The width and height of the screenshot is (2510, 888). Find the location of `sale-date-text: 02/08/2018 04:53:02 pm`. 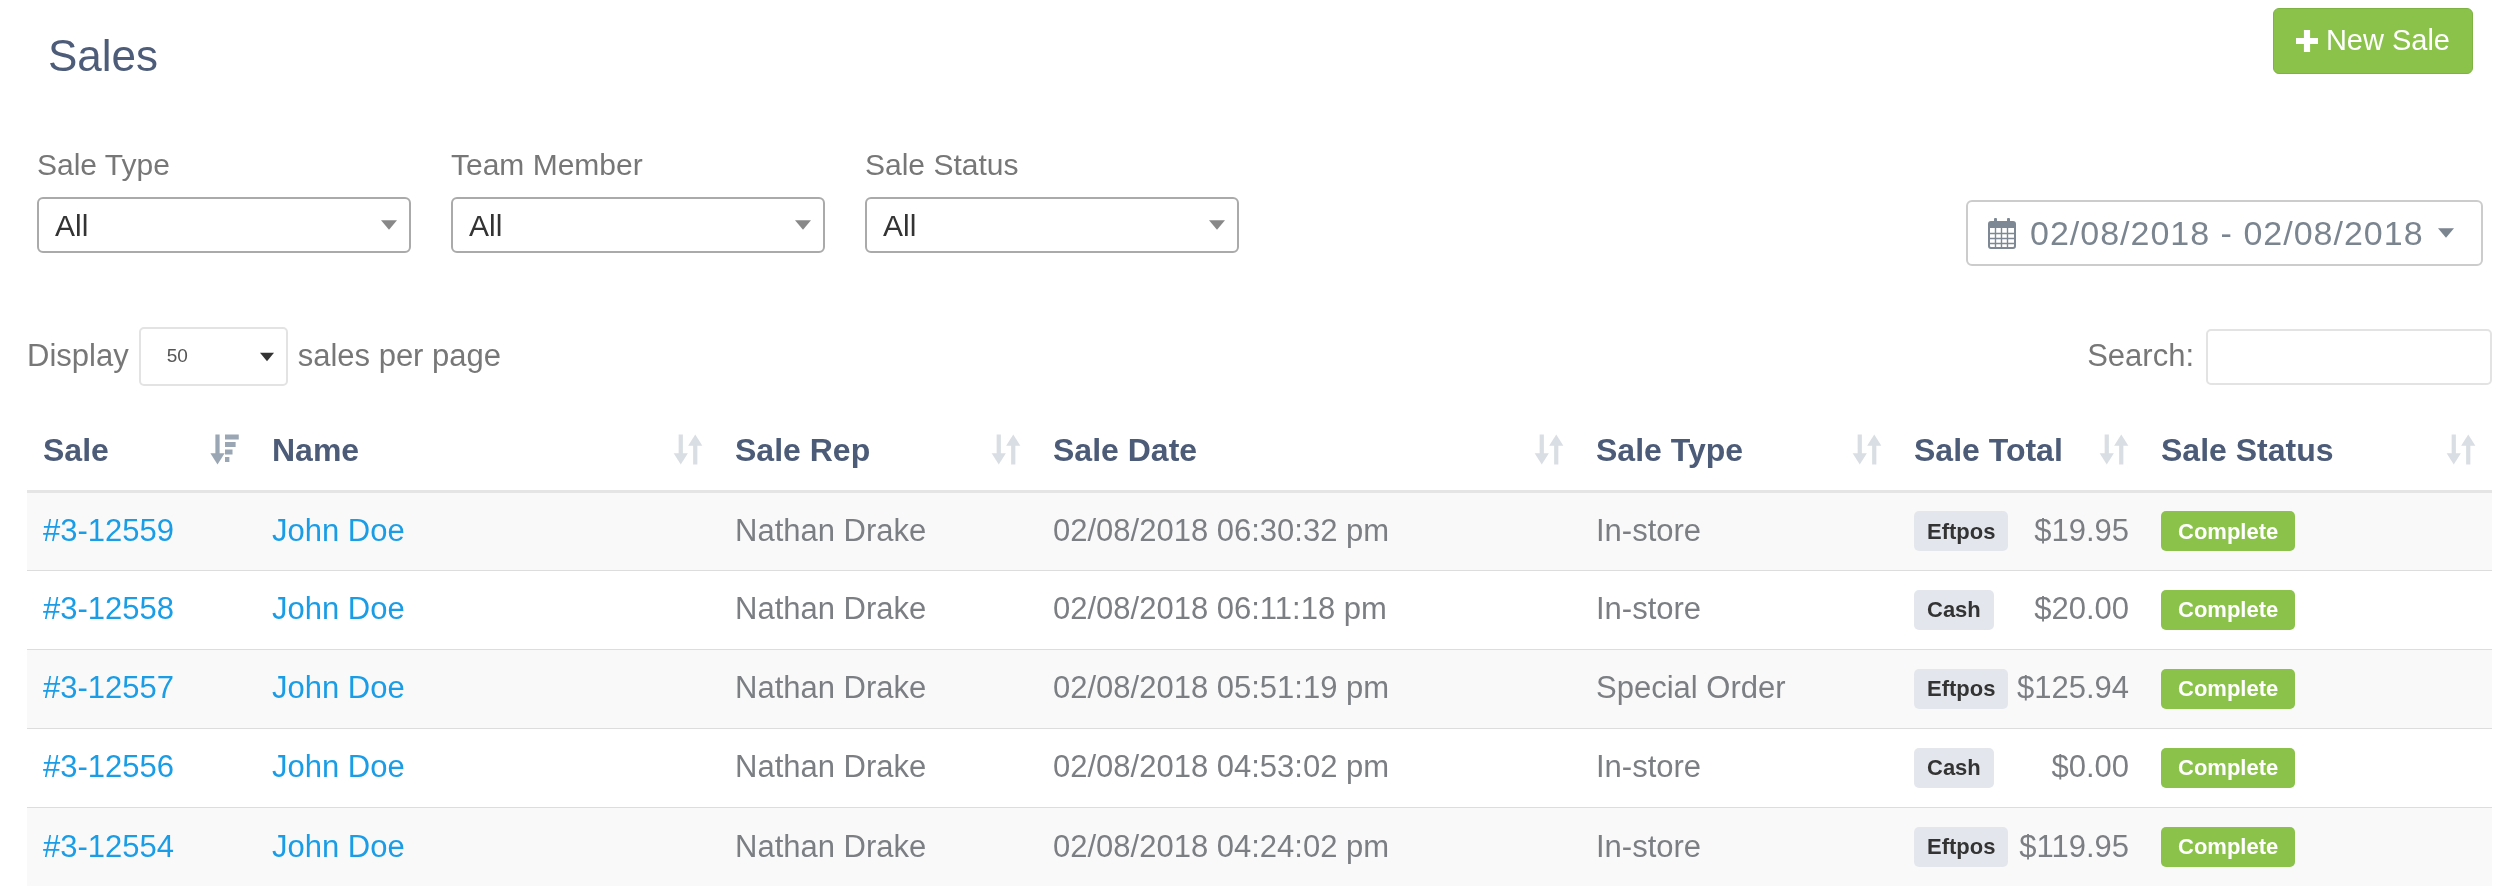

sale-date-text: 02/08/2018 04:53:02 pm is located at coordinates (1221, 767).